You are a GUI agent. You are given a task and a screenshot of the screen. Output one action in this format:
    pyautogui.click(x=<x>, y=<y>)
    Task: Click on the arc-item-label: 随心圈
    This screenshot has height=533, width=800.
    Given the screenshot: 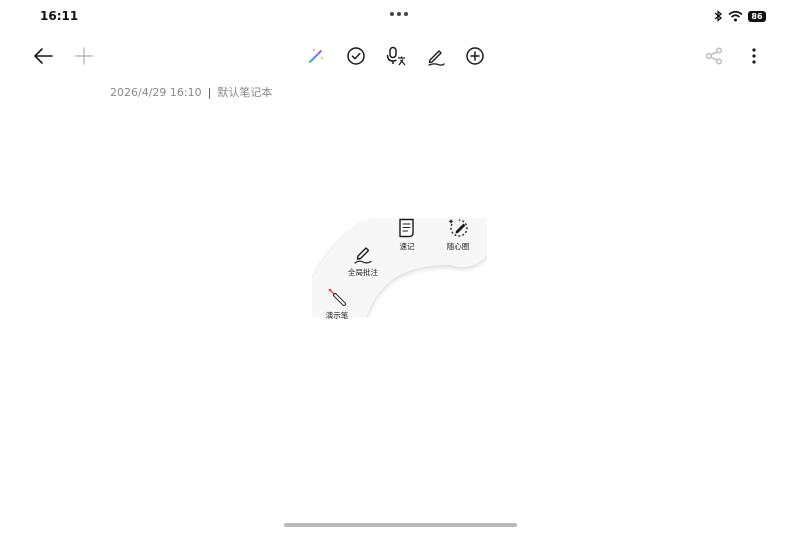 What is the action you would take?
    pyautogui.click(x=458, y=246)
    